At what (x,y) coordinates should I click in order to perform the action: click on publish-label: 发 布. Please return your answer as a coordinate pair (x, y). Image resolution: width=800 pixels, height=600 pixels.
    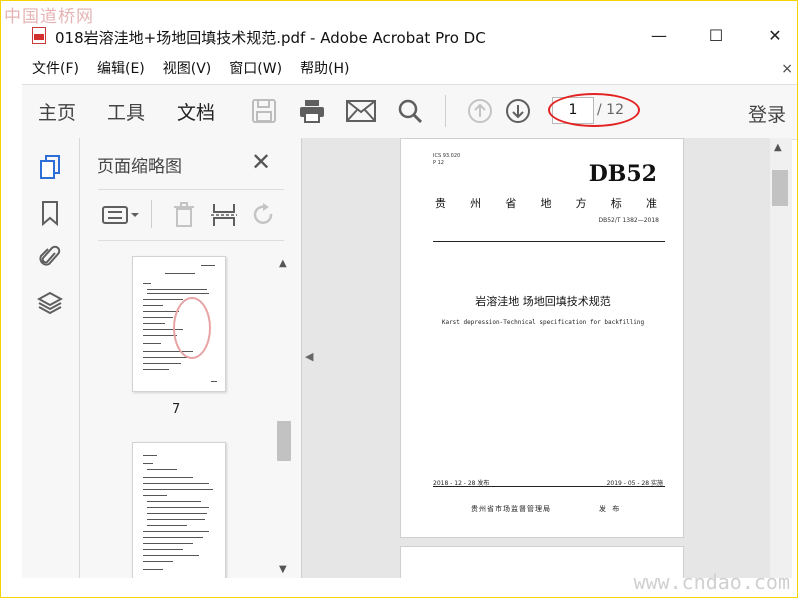
    Looking at the image, I should click on (610, 509).